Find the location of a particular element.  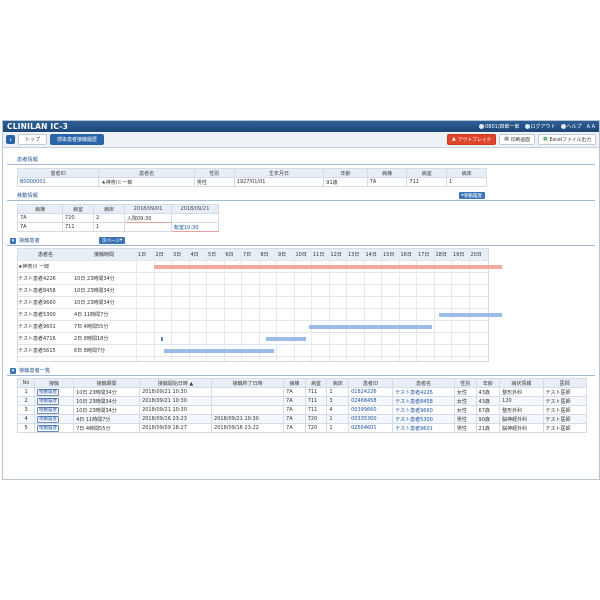

move-room: 711 is located at coordinates (78, 227).